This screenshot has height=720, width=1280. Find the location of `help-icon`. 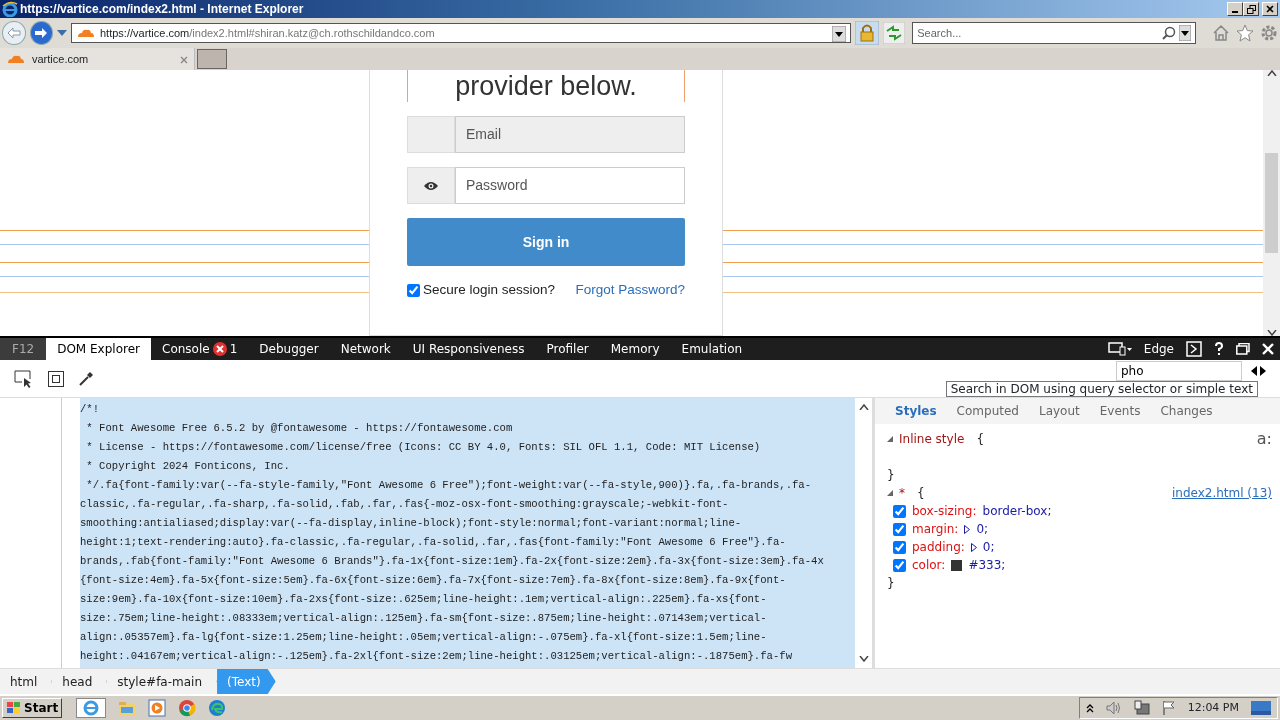

help-icon is located at coordinates (1219, 349).